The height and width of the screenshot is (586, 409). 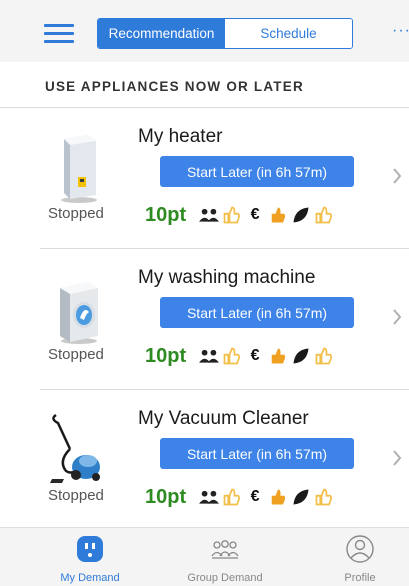 I want to click on appliance-name: My washing machine, so click(x=227, y=277).